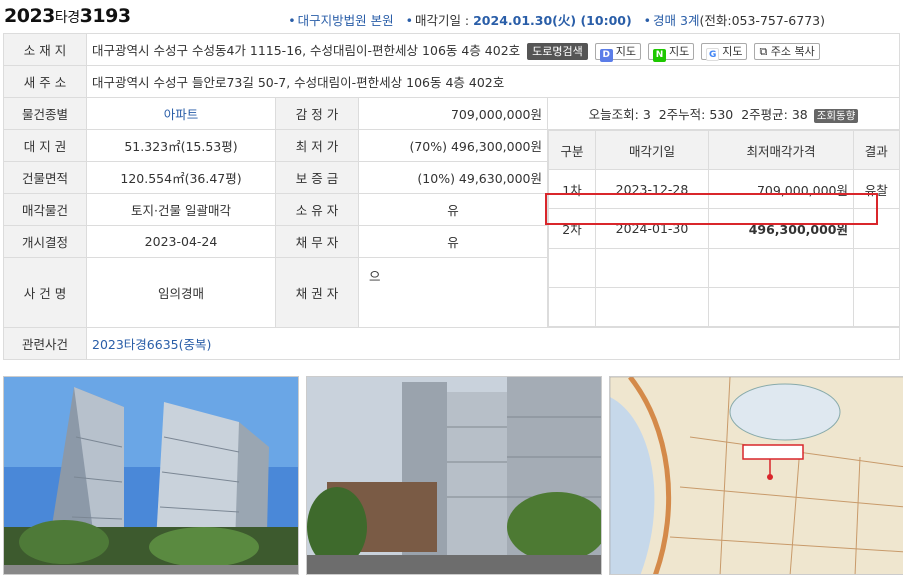  I want to click on deposit-label: 보 증 금, so click(317, 177).